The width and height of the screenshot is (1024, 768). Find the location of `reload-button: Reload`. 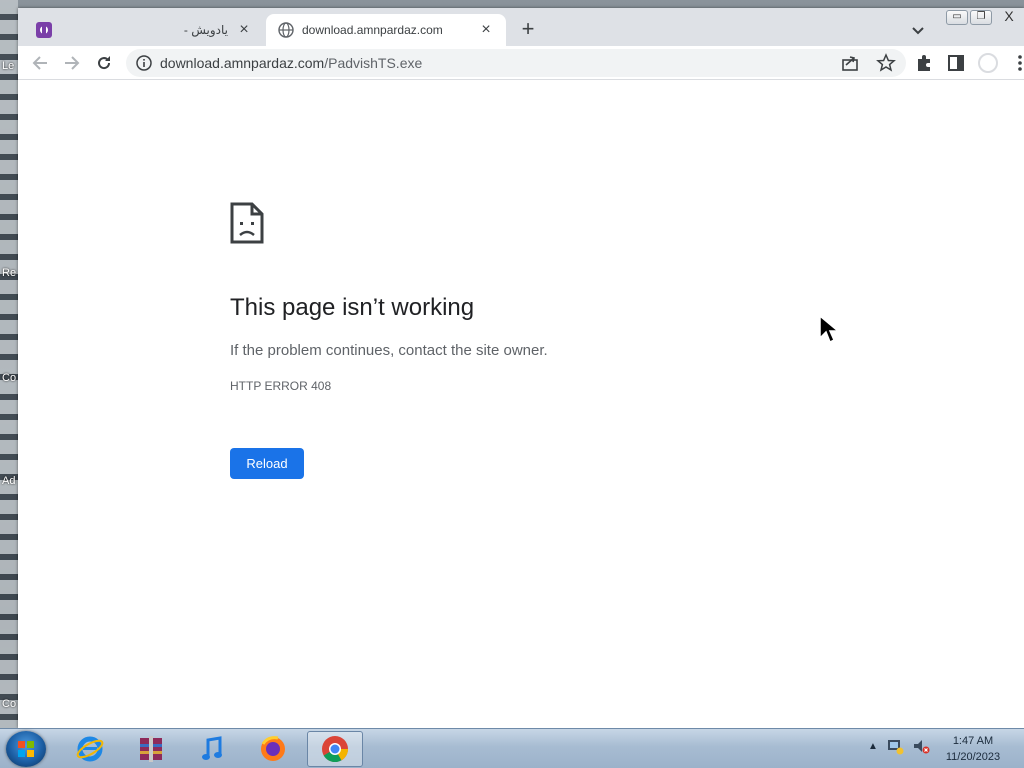

reload-button: Reload is located at coordinates (267, 463).